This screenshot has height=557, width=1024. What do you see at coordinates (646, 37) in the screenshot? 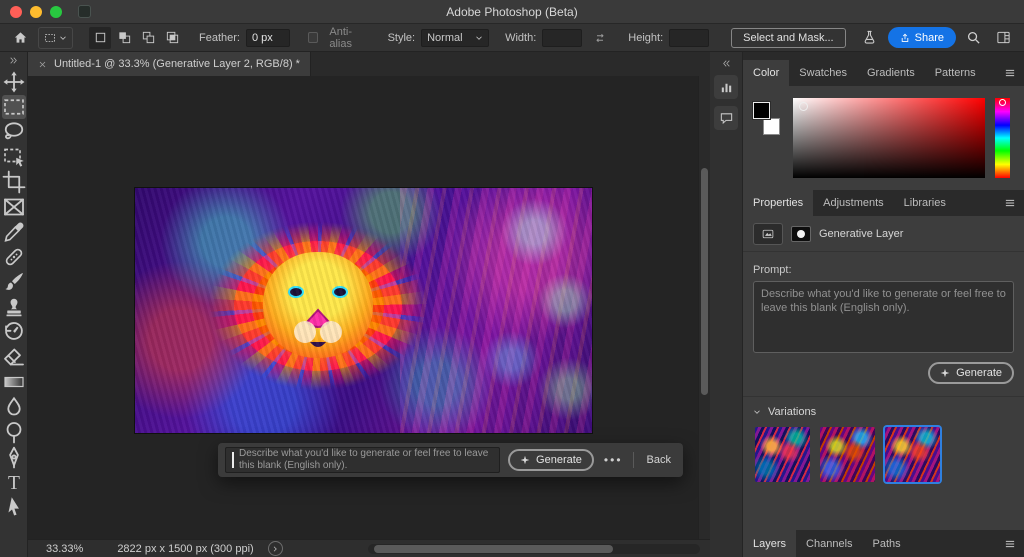
I see `height-label: Height:` at bounding box center [646, 37].